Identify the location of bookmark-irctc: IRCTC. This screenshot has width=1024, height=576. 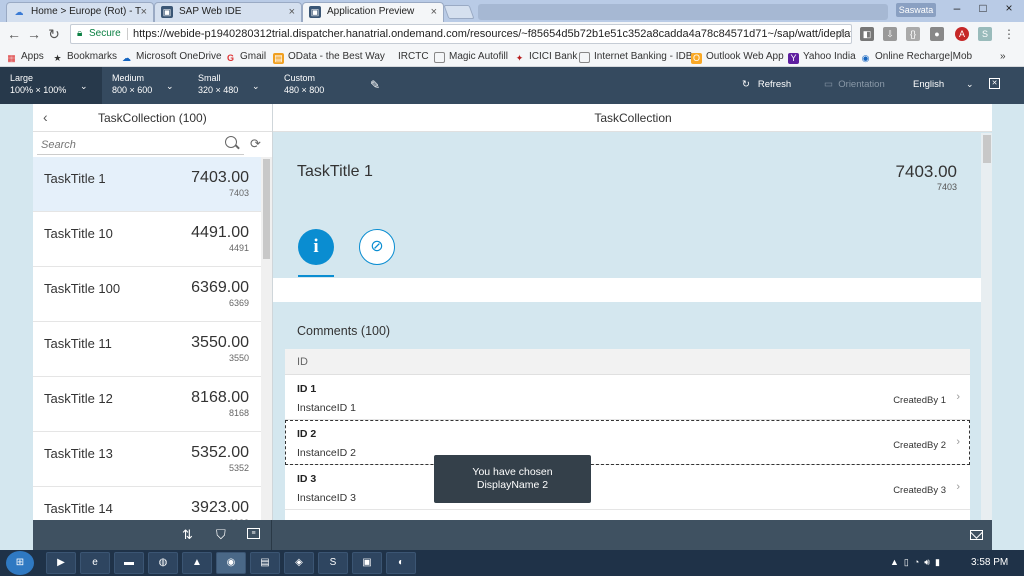
(413, 57).